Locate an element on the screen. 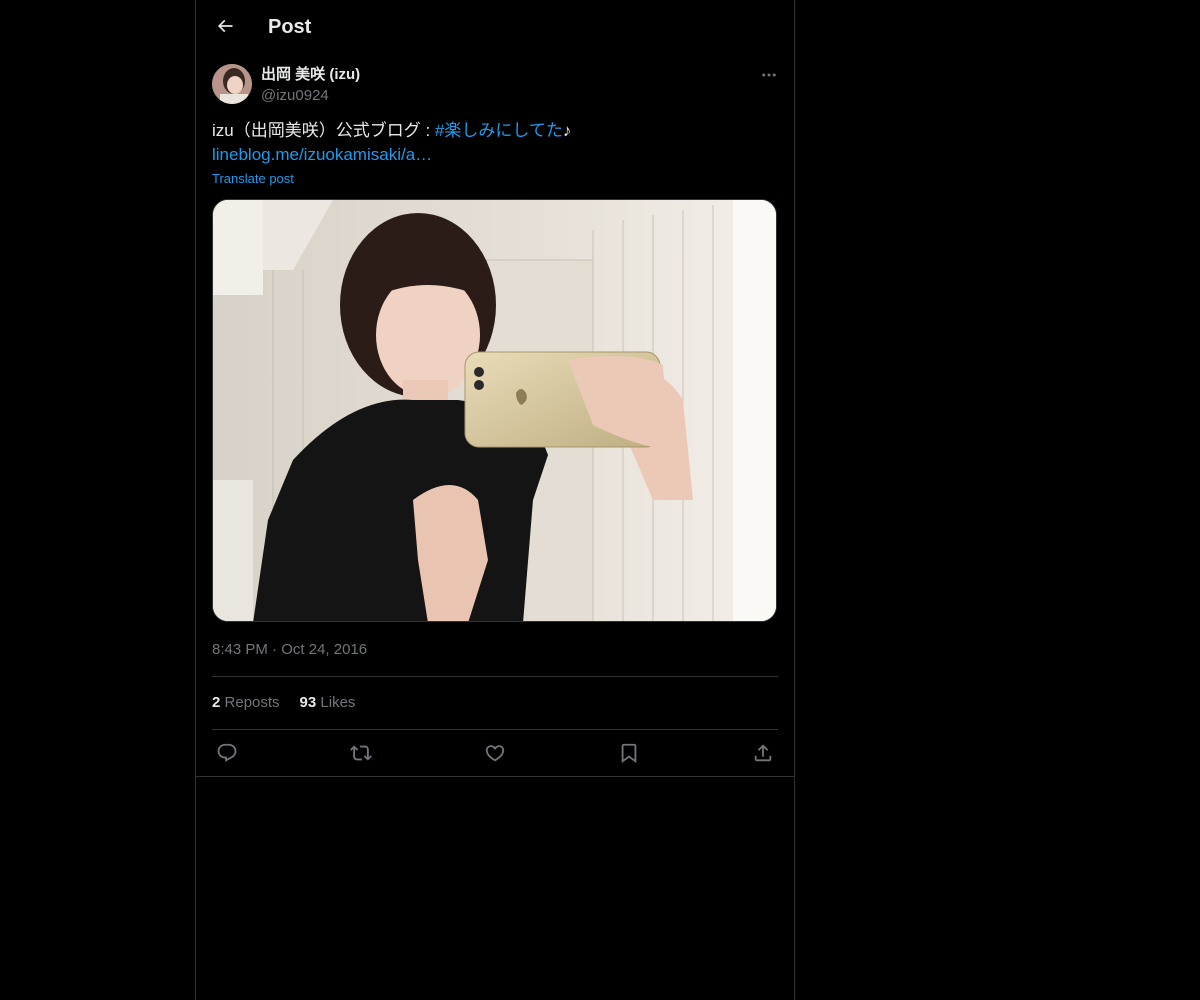 Image resolution: width=1200 pixels, height=1000 pixels. post-date: Oct 24, 2016 is located at coordinates (324, 649).